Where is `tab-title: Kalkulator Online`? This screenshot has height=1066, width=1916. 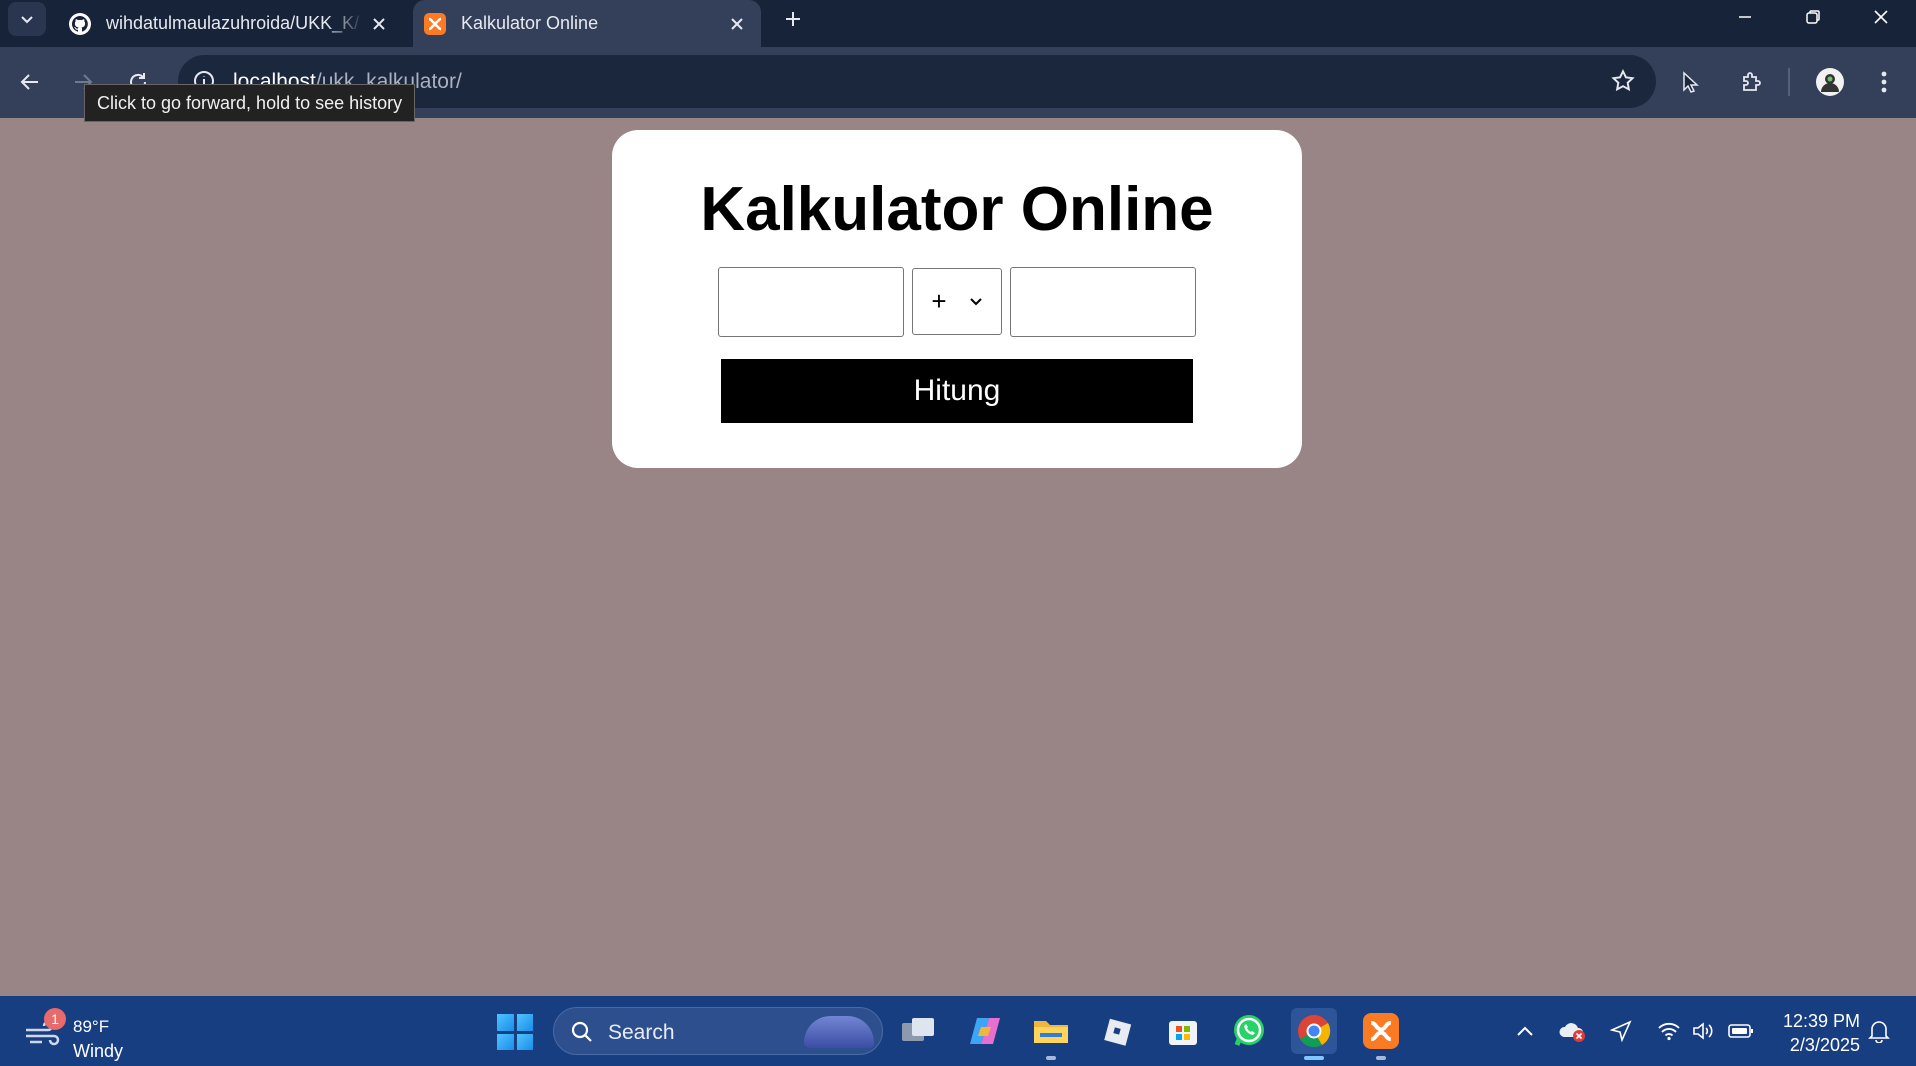
tab-title: Kalkulator Online is located at coordinates (530, 23).